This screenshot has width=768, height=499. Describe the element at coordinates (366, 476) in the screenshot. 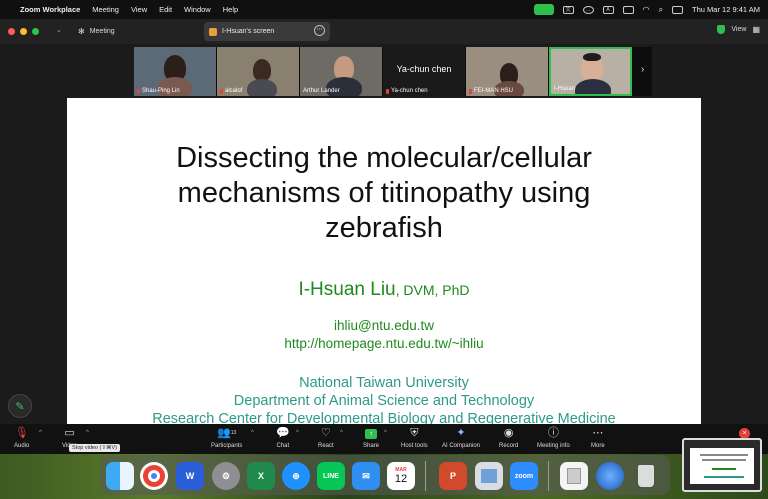

I see `mail-icon: ✉` at that location.